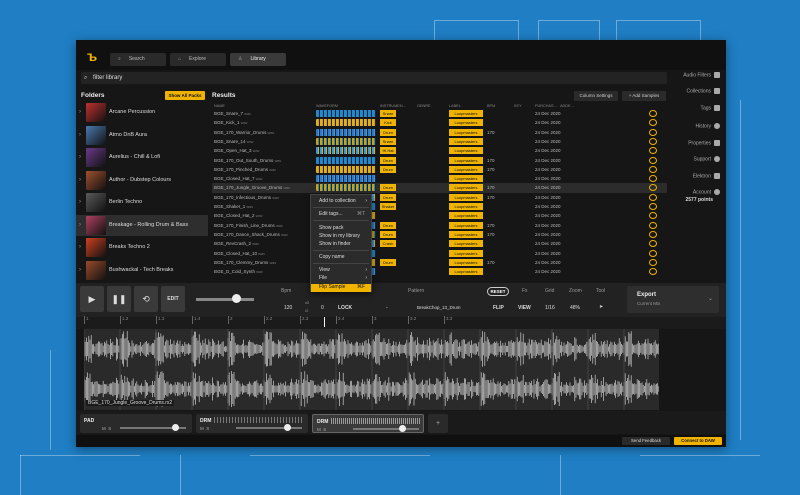  Describe the element at coordinates (498, 291) in the screenshot. I see `reset-button: RESET` at that location.